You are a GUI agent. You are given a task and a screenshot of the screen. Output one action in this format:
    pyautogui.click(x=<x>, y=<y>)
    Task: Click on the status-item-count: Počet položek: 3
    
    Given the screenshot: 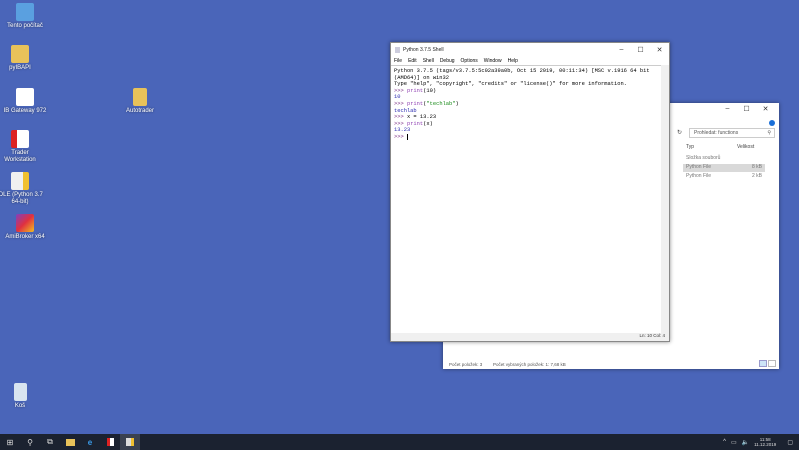 What is the action you would take?
    pyautogui.click(x=466, y=364)
    